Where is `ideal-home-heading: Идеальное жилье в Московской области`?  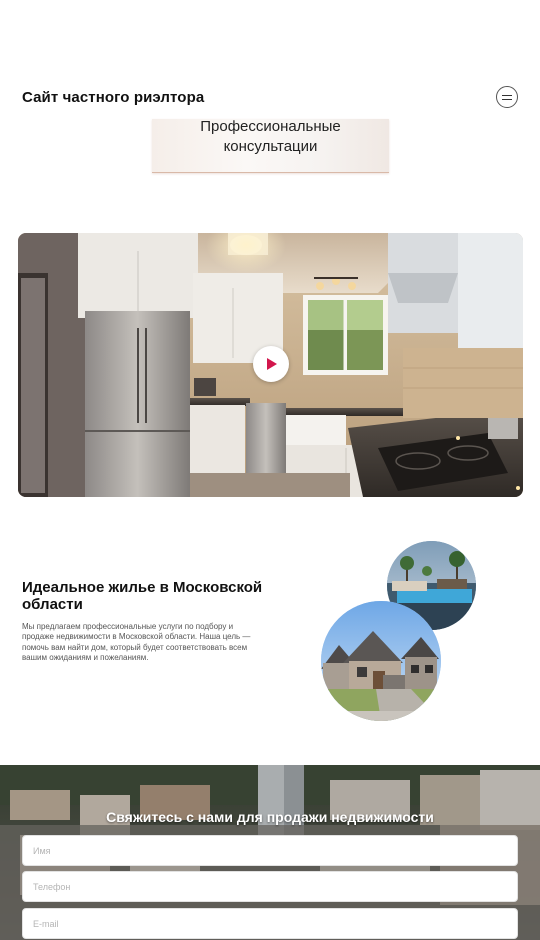
ideal-home-heading: Идеальное жилье в Московской области is located at coordinates (142, 596).